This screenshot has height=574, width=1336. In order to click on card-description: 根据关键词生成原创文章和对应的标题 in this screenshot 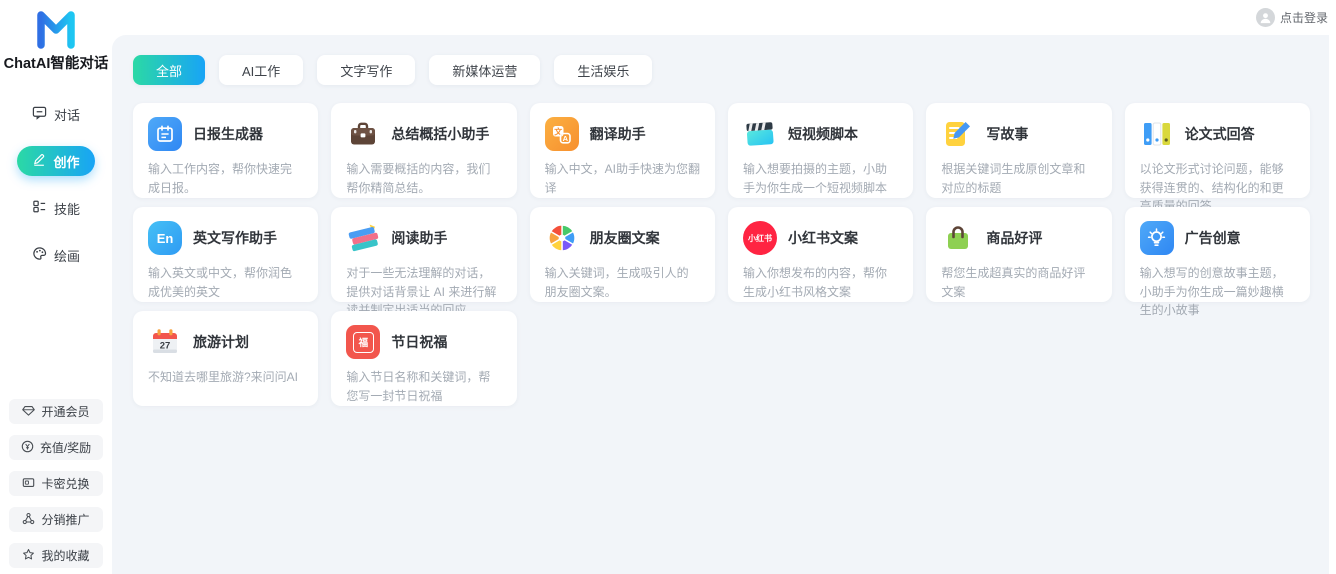, I will do `click(1013, 178)`.